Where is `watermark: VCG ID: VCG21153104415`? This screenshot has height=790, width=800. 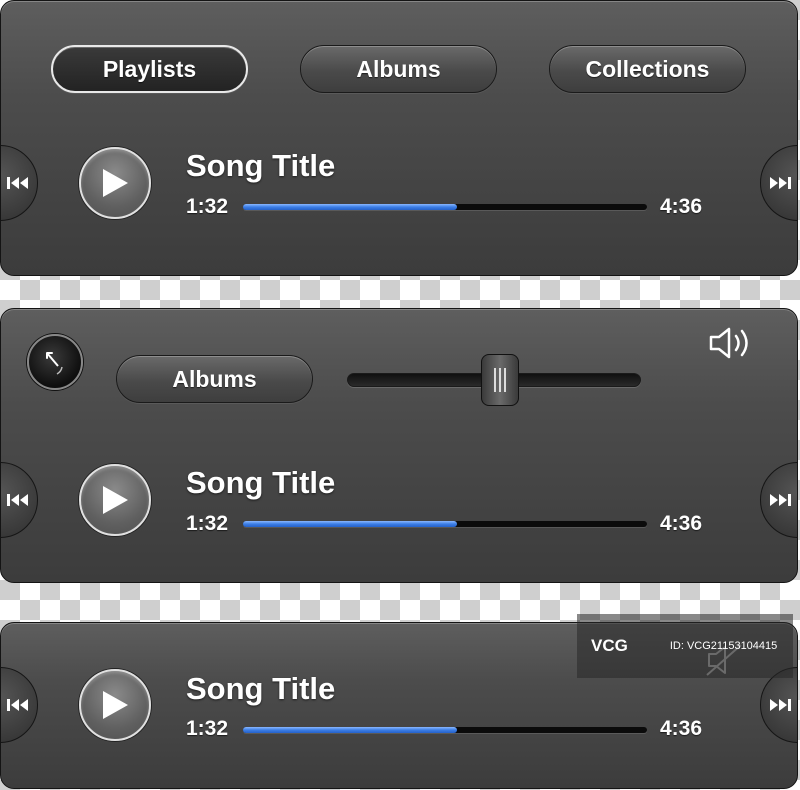 watermark: VCG ID: VCG21153104415 is located at coordinates (685, 646).